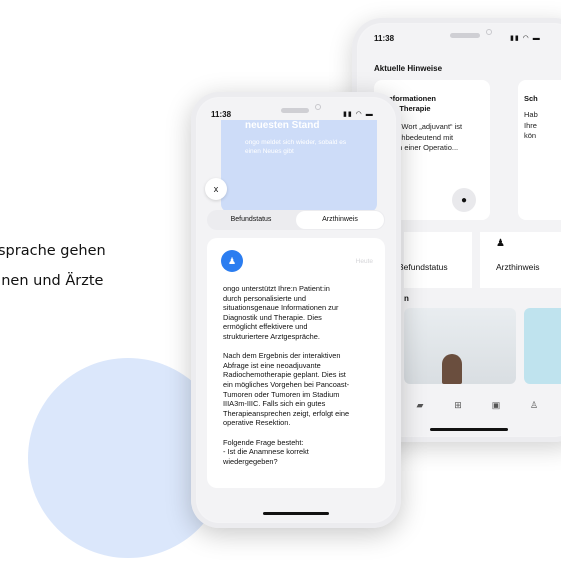  Describe the element at coordinates (406, 298) in the screenshot. I see `videos-title: n` at that location.